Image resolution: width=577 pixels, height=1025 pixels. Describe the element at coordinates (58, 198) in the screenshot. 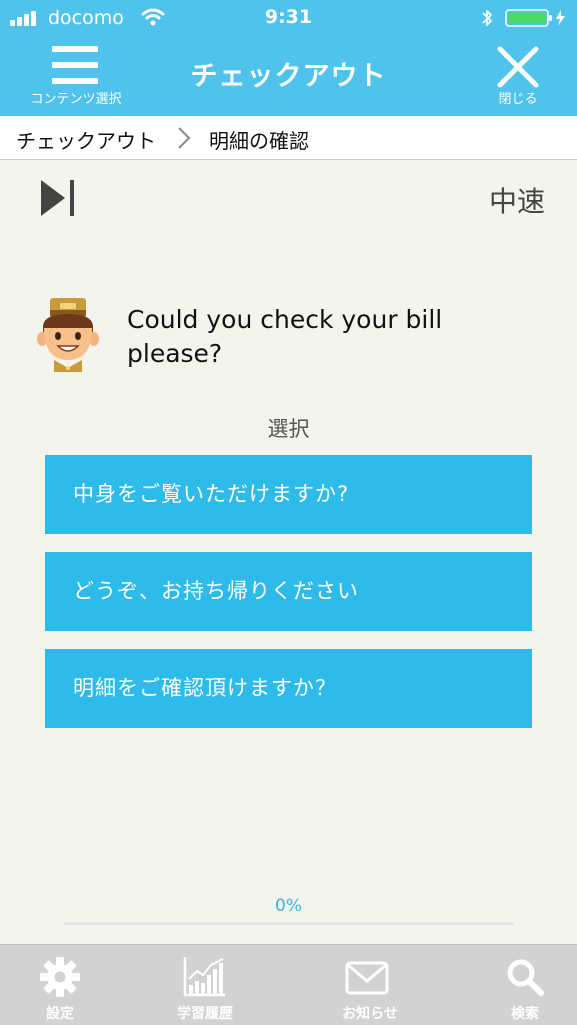

I see `play-next-icon` at that location.